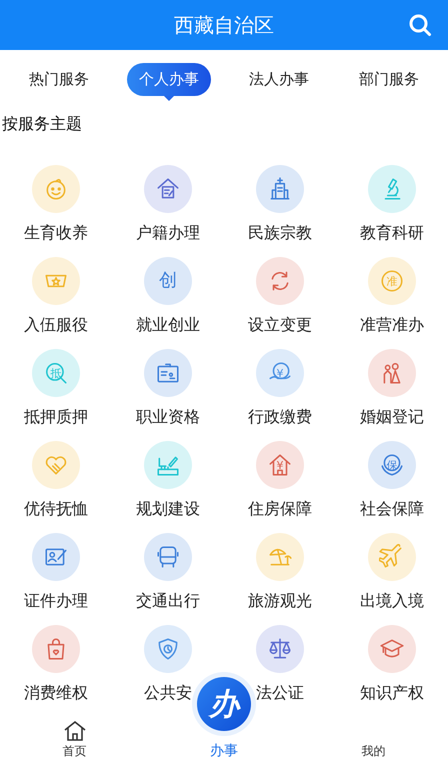  What do you see at coordinates (392, 417) in the screenshot?
I see `service-label: 婚姻登记` at bounding box center [392, 417].